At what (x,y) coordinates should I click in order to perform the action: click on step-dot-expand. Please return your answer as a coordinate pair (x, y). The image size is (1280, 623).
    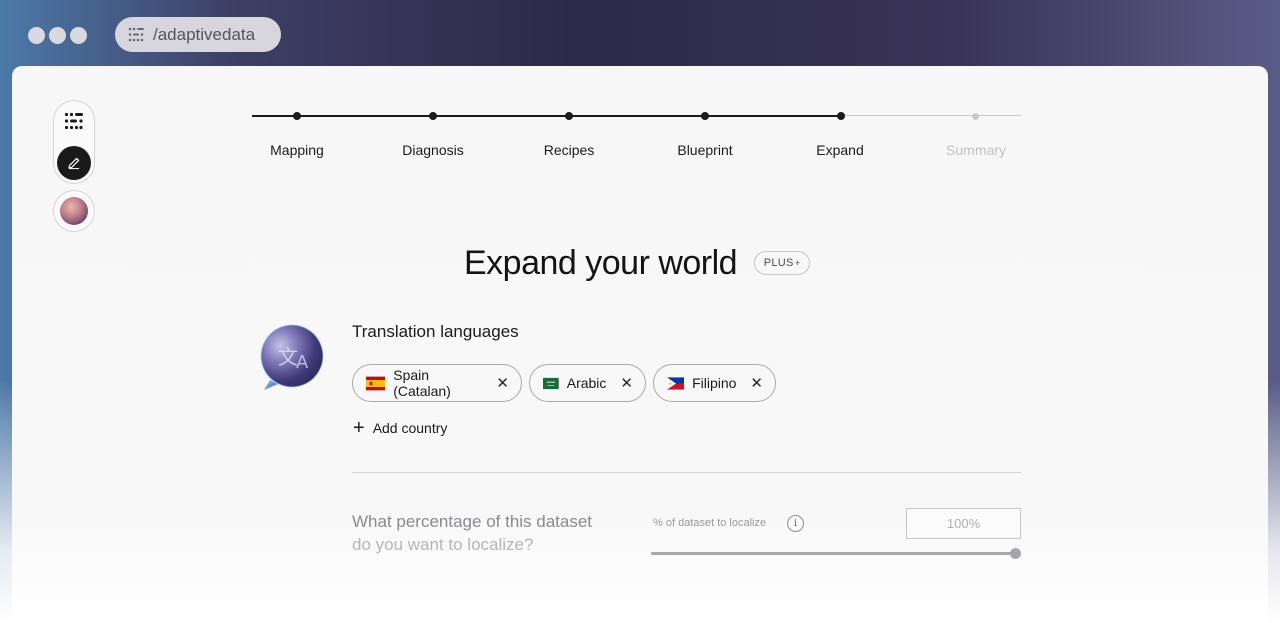
    Looking at the image, I should click on (841, 116).